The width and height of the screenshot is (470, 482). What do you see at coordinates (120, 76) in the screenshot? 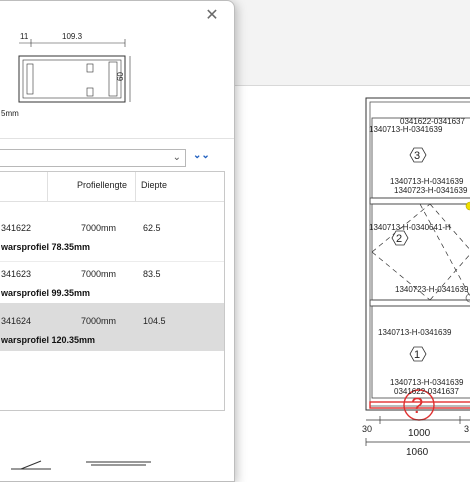
I see `preview-dim-right: 60` at bounding box center [120, 76].